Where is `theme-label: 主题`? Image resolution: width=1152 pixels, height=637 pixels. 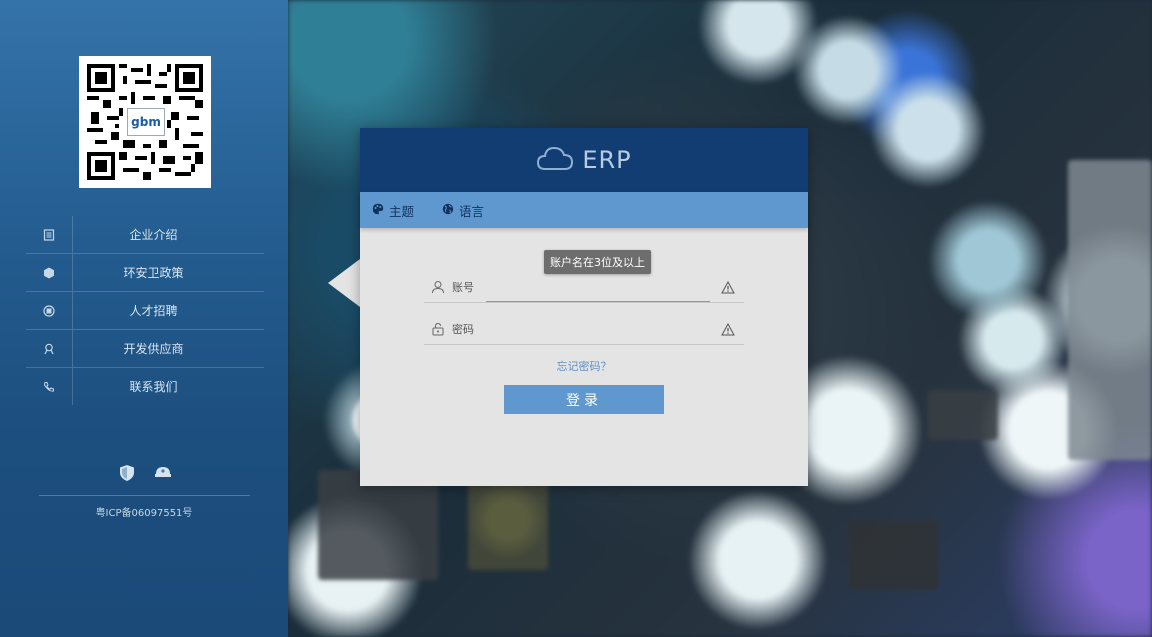
theme-label: 主题 is located at coordinates (402, 211).